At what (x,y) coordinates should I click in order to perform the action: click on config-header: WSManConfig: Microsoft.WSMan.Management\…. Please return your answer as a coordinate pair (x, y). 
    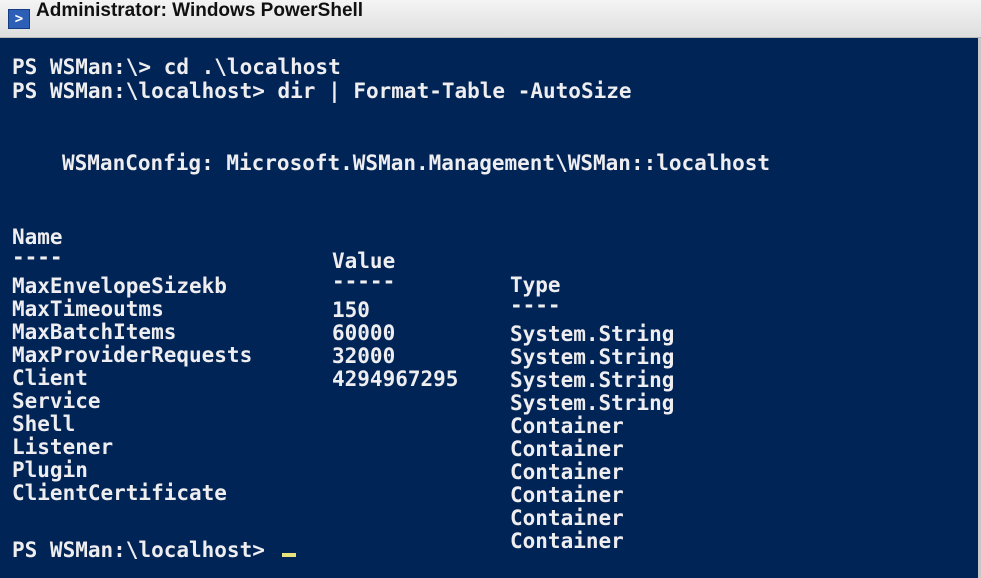
    Looking at the image, I should click on (416, 163).